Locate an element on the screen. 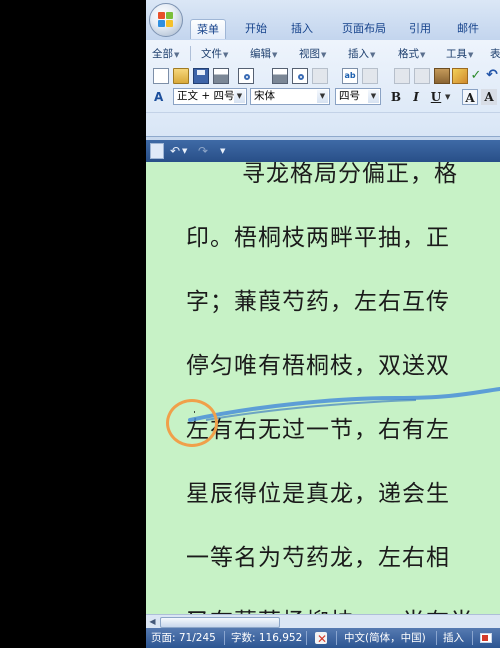 This screenshot has width=500, height=648. insert-mode-indicator: 插入 is located at coordinates (453, 638).